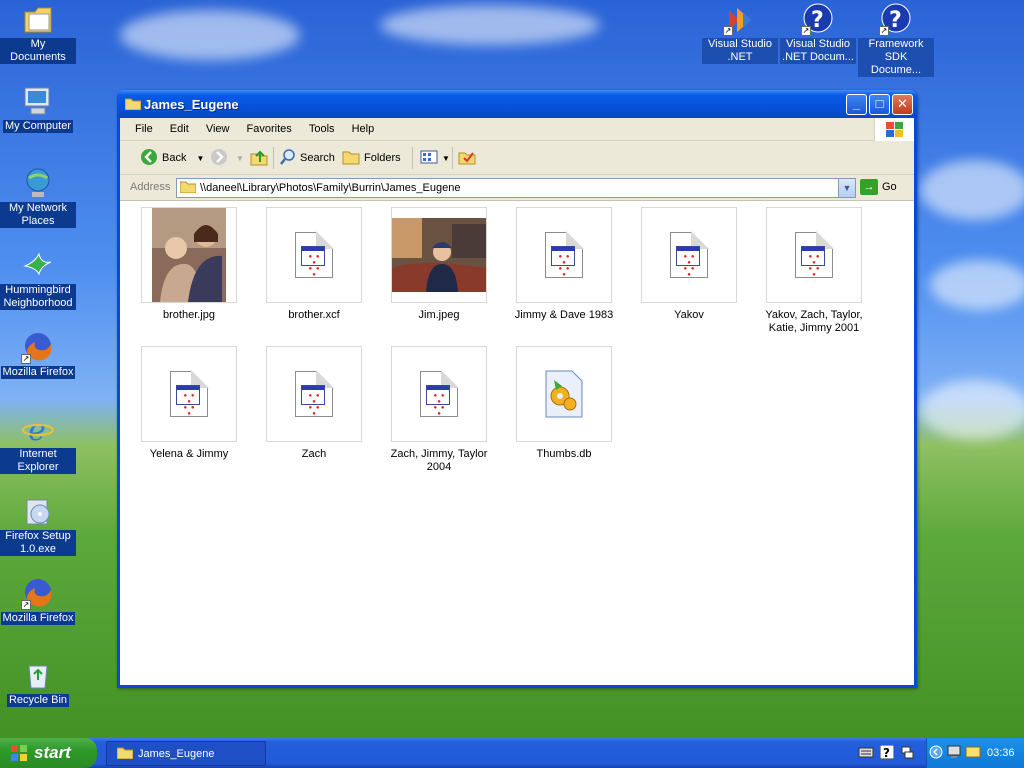 The height and width of the screenshot is (768, 1024). I want to click on folders-button: Folders, so click(371, 158).